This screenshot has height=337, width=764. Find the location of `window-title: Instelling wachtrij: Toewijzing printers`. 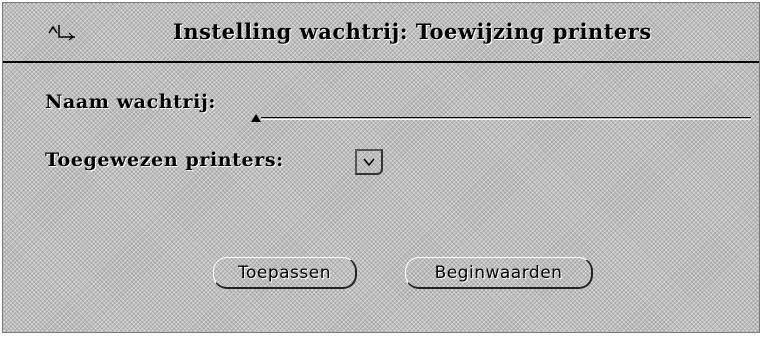

window-title: Instelling wachtrij: Toewijzing printers is located at coordinates (412, 31).